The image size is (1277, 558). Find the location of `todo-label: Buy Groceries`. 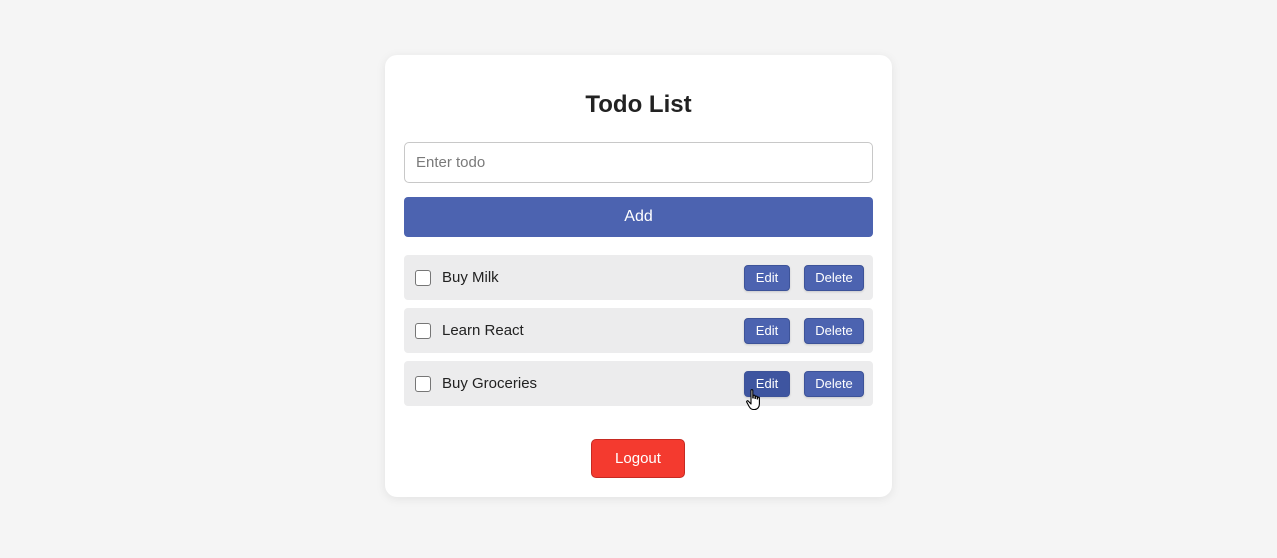

todo-label: Buy Groceries is located at coordinates (490, 383).